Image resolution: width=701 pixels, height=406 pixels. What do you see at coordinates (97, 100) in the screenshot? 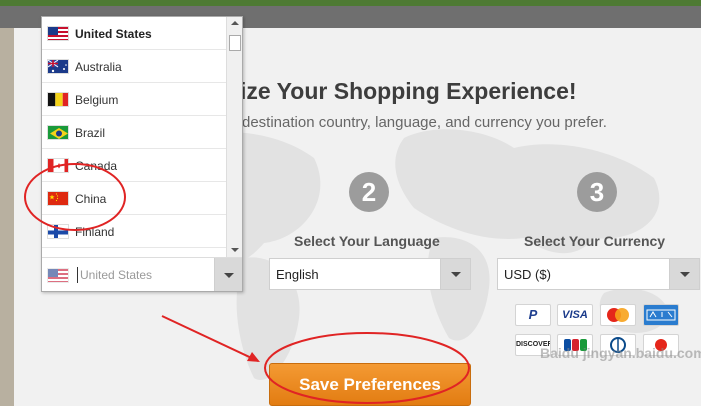
I see `country-name: Belgium` at bounding box center [97, 100].